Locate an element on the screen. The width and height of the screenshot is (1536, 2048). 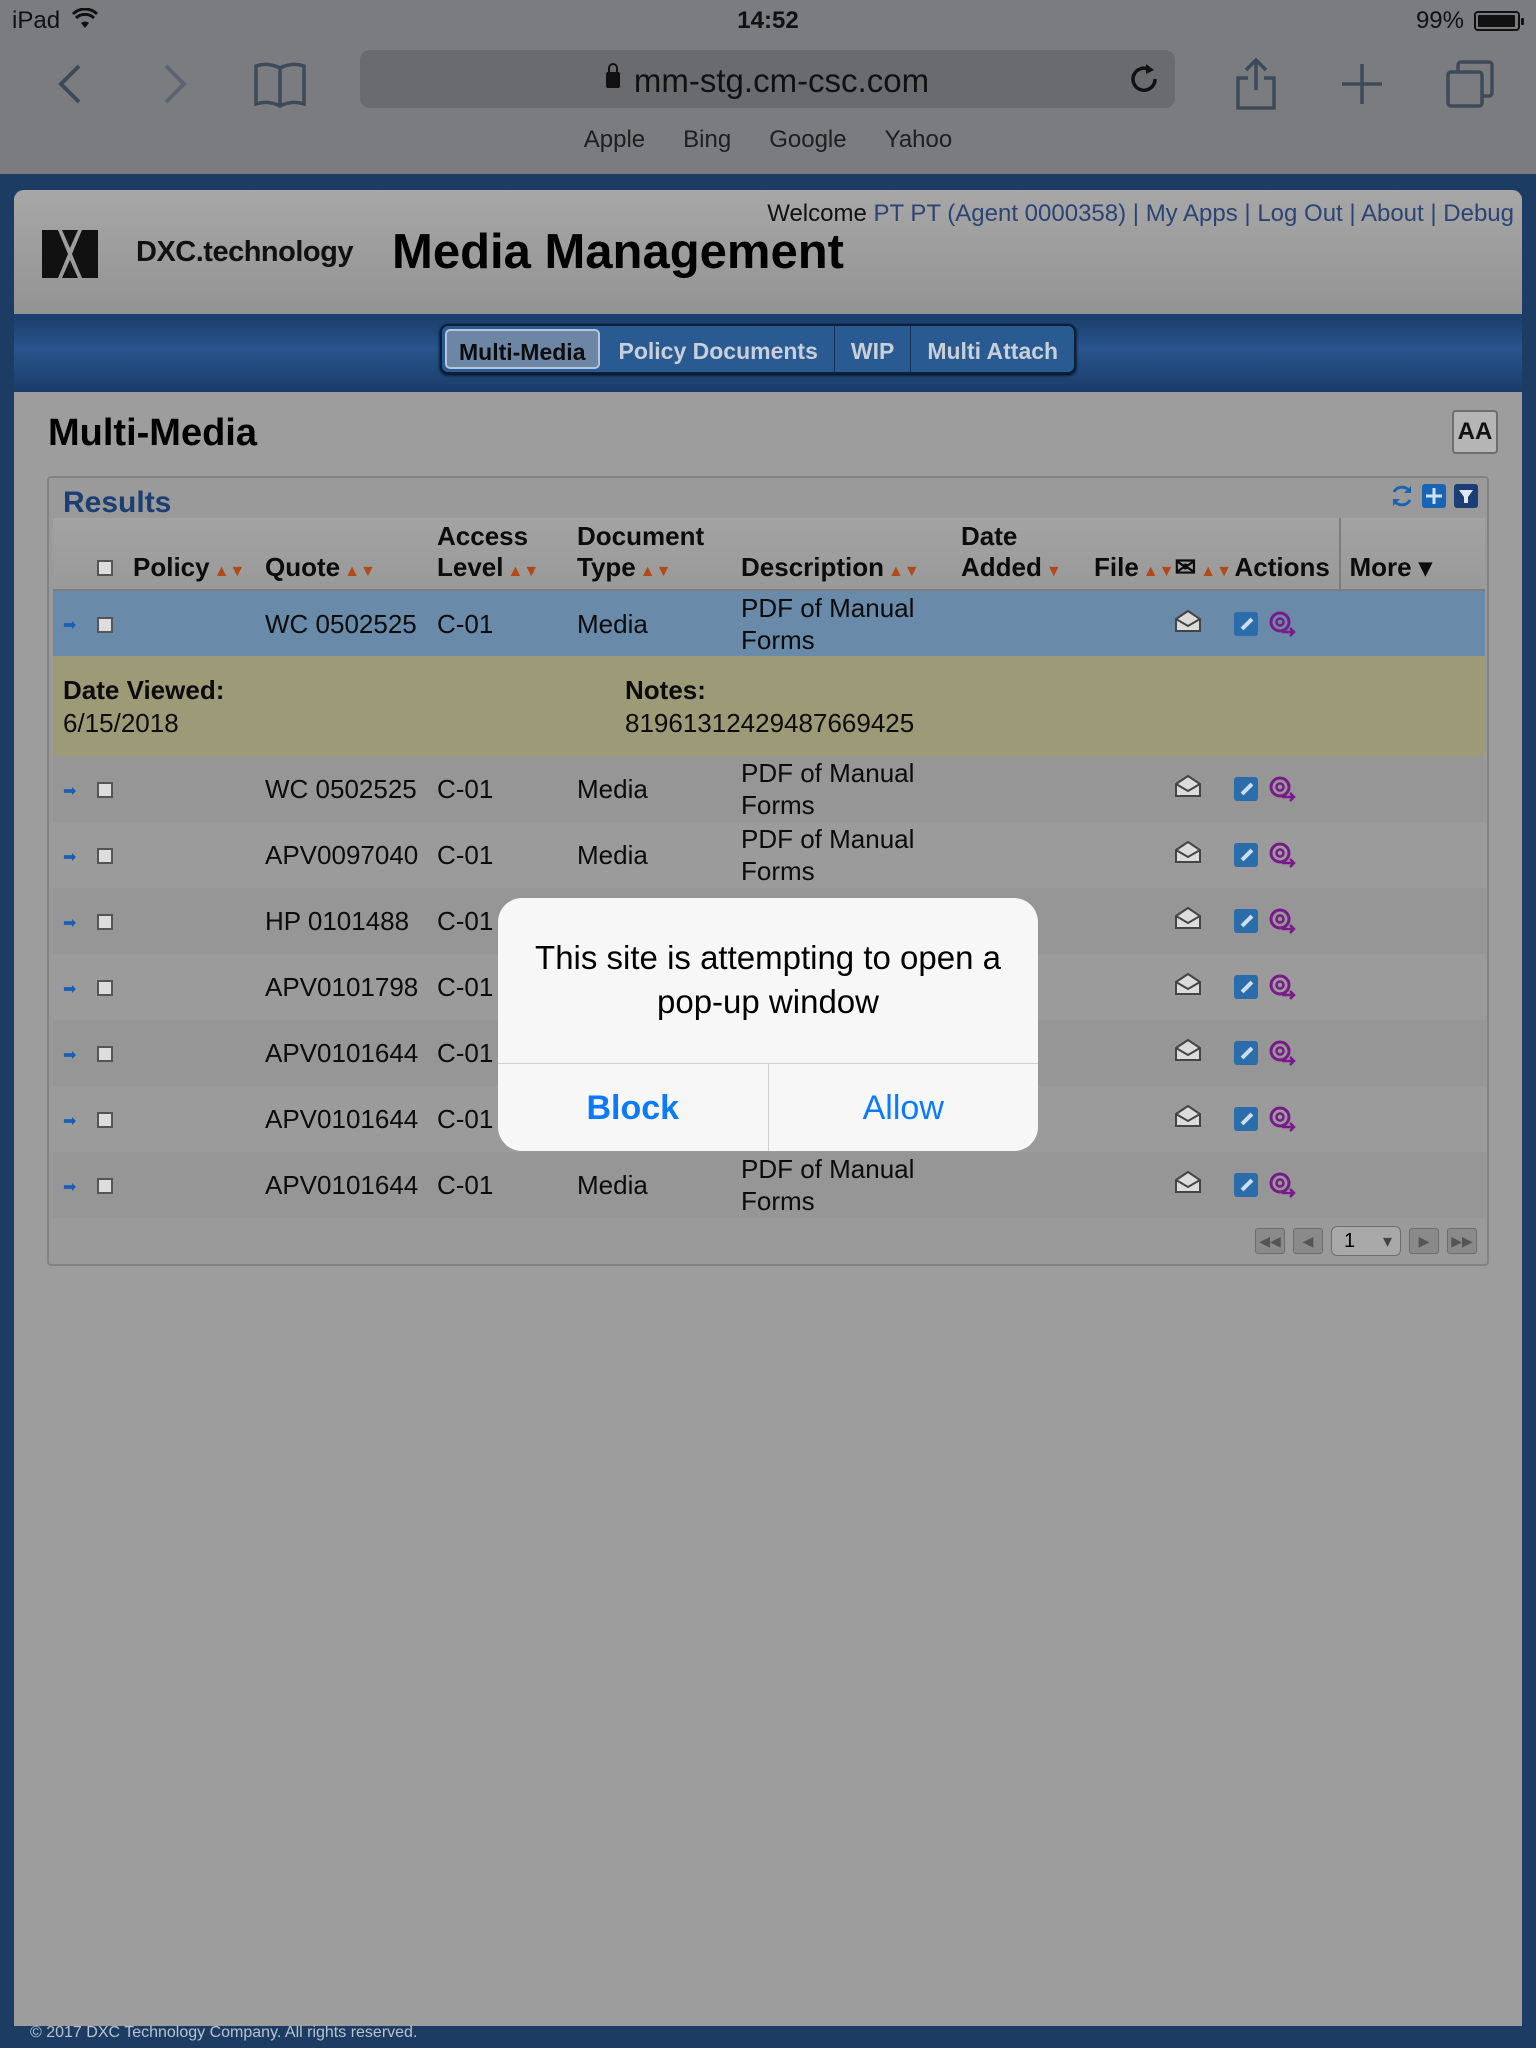
sort-icon: ▲▼ is located at coordinates (1158, 571).